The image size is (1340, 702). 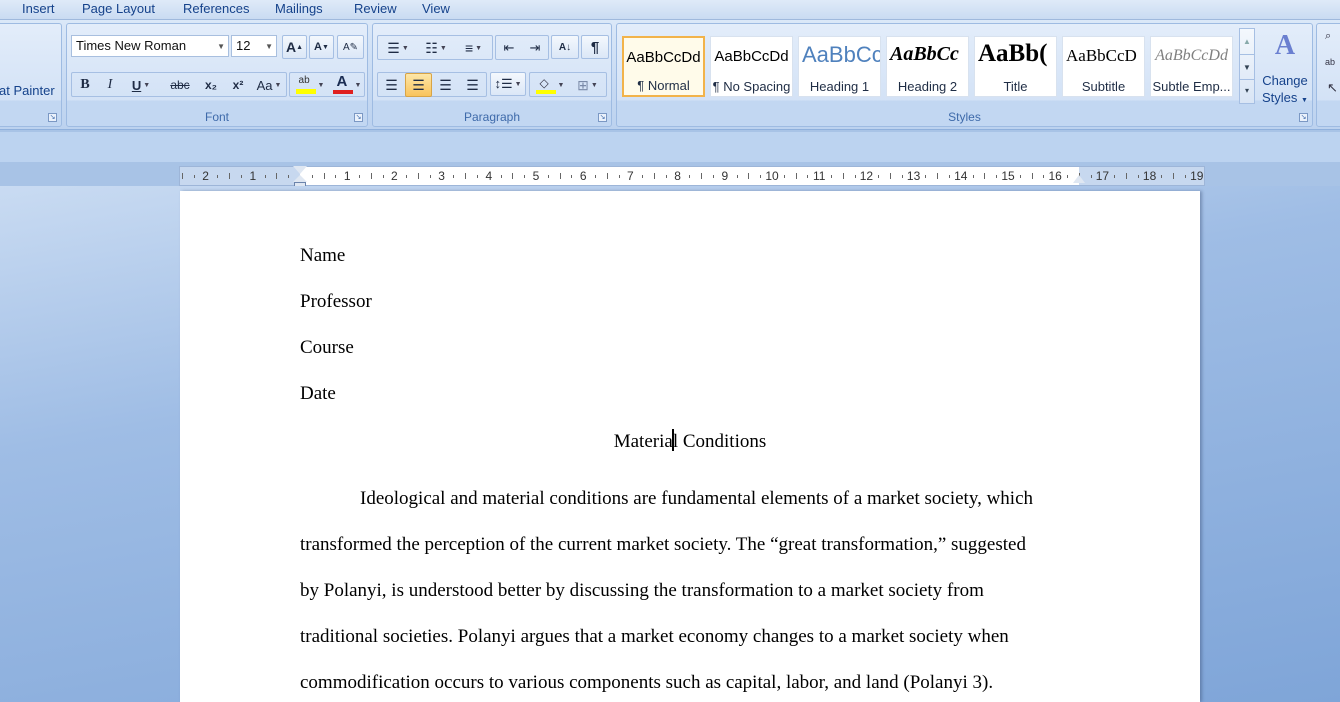 I want to click on scroll-up-icon: ▲, so click(x=1247, y=41).